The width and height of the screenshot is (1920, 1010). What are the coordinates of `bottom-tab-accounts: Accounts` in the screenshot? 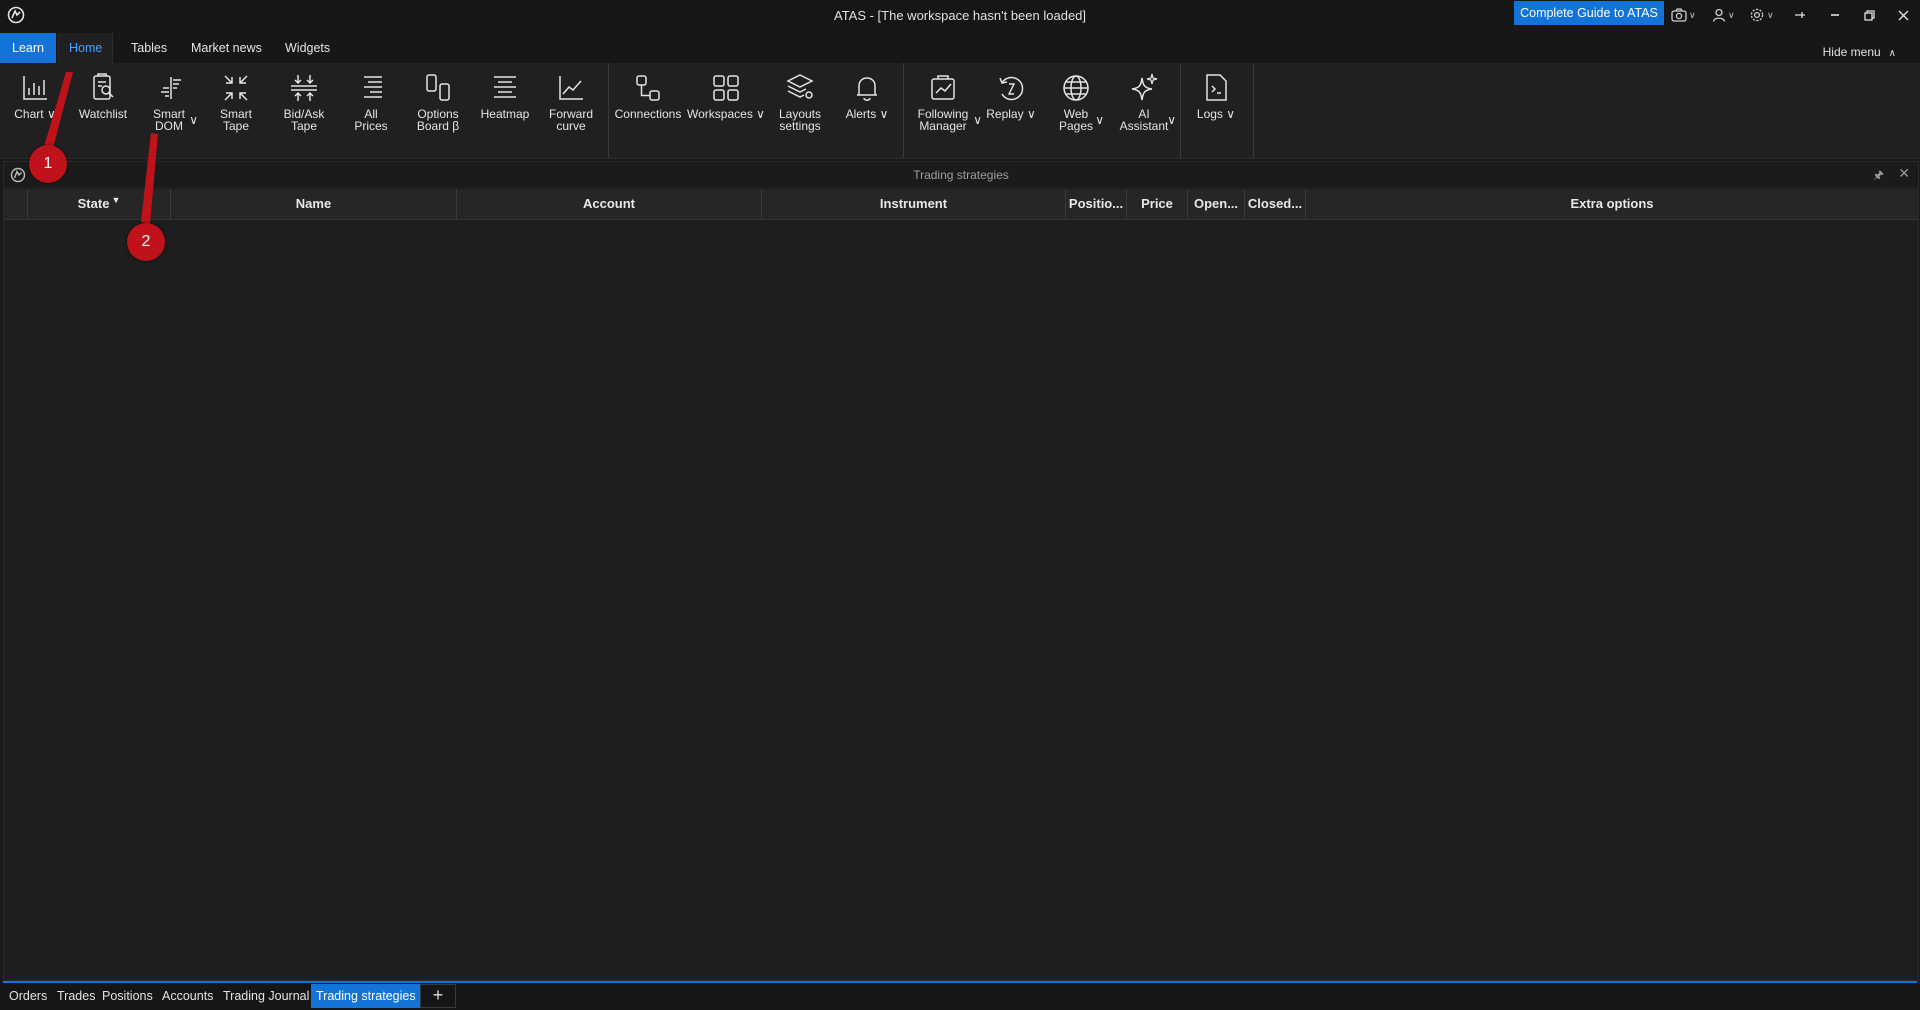 It's located at (187, 996).